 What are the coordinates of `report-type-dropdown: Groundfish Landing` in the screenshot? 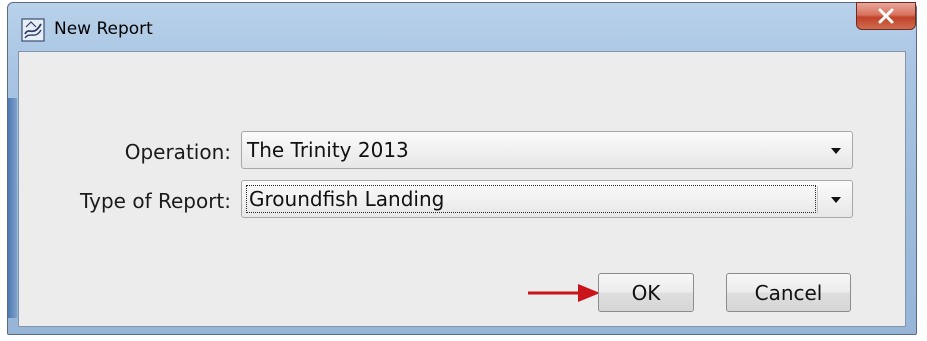 It's located at (547, 199).